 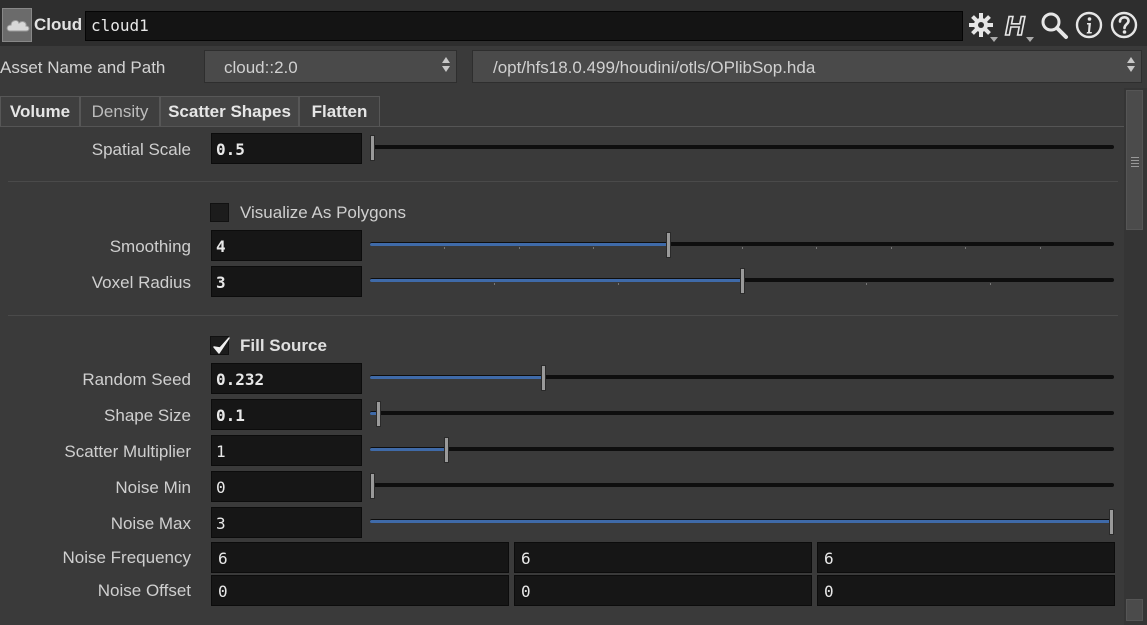 I want to click on noise-frequency-label: Noise Frequency, so click(x=126, y=557).